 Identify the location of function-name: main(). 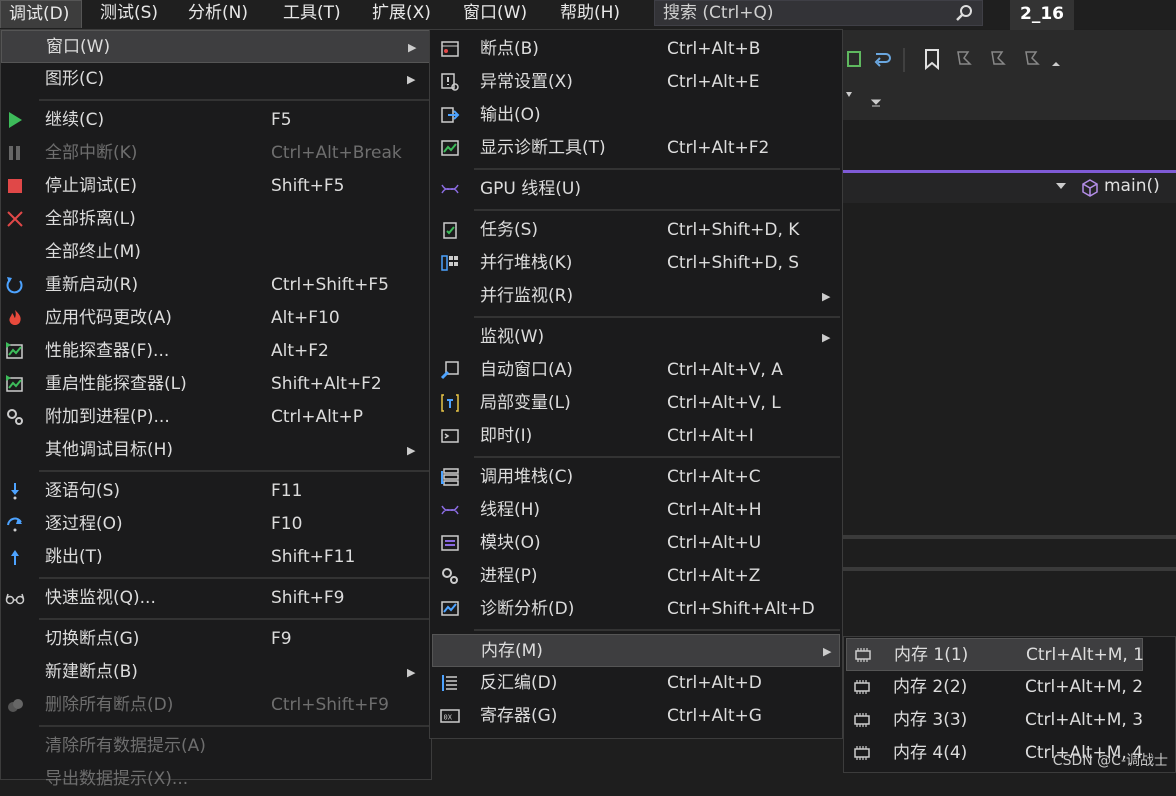
(1132, 186).